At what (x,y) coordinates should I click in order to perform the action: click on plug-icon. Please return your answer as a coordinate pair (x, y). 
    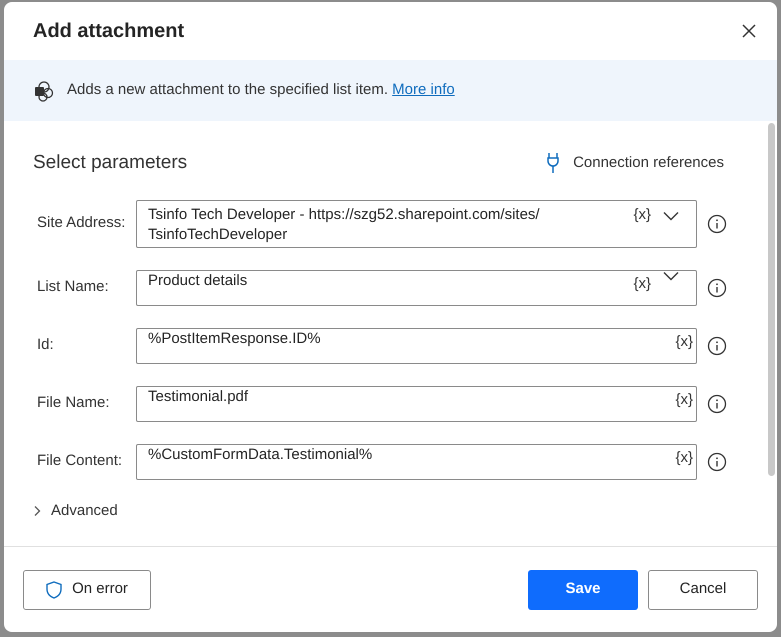
    Looking at the image, I should click on (553, 163).